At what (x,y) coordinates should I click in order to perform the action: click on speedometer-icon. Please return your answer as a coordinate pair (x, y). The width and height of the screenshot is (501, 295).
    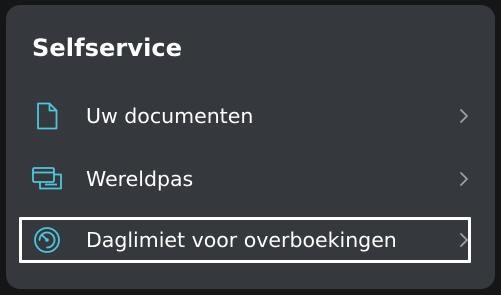
    Looking at the image, I should click on (47, 240).